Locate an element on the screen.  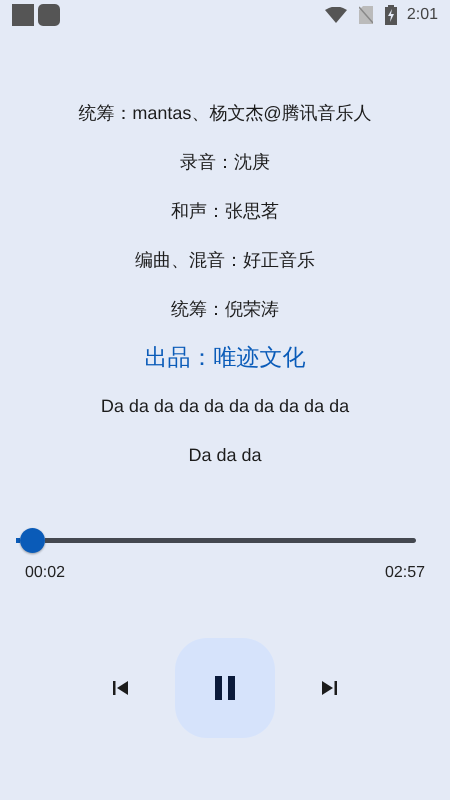
lyric-line: 统筹：倪荣涛 is located at coordinates (225, 309).